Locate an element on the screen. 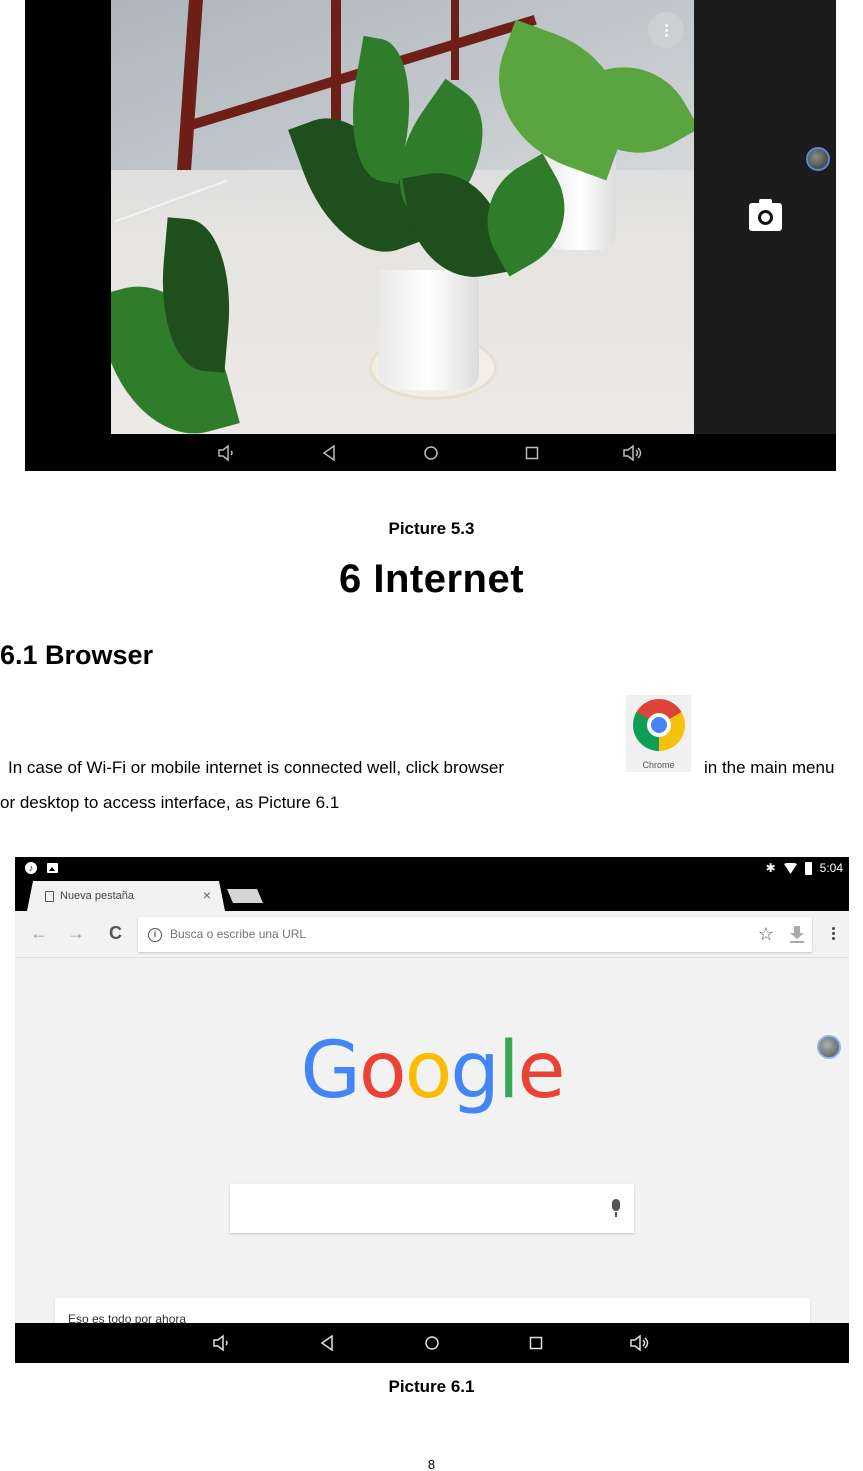  tab-title: Nueva pestaña is located at coordinates (97, 896).